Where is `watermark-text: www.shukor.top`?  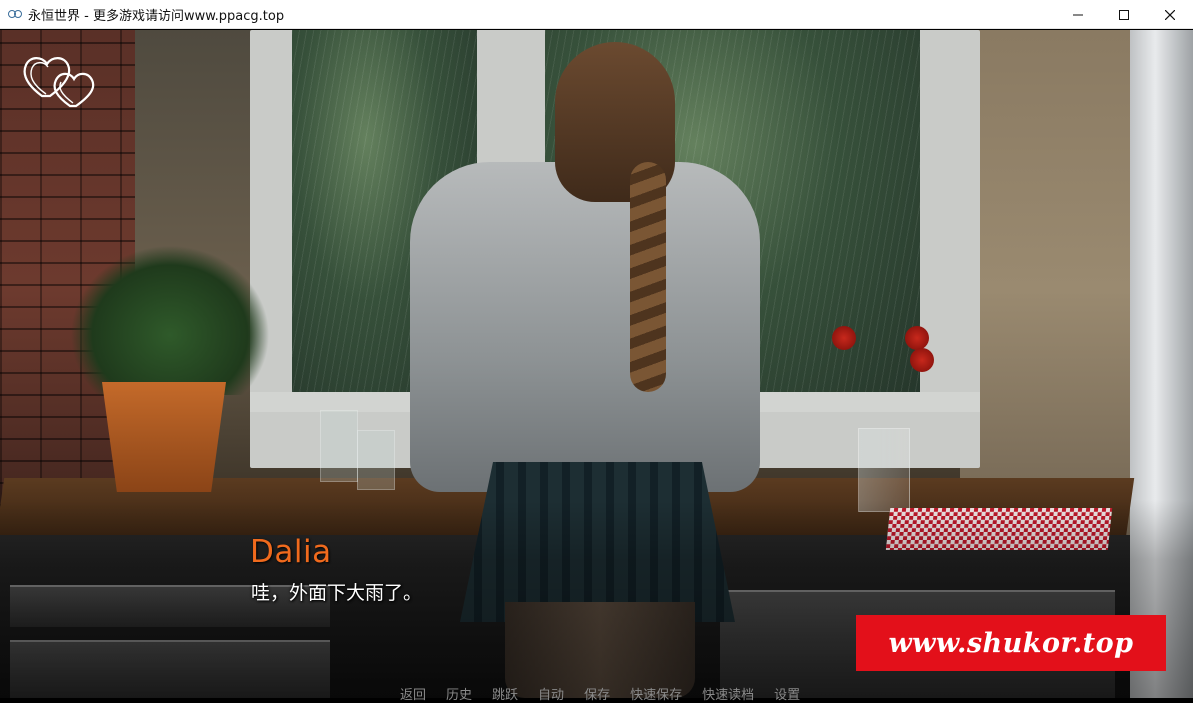
watermark-text: www.shukor.top is located at coordinates (1011, 643).